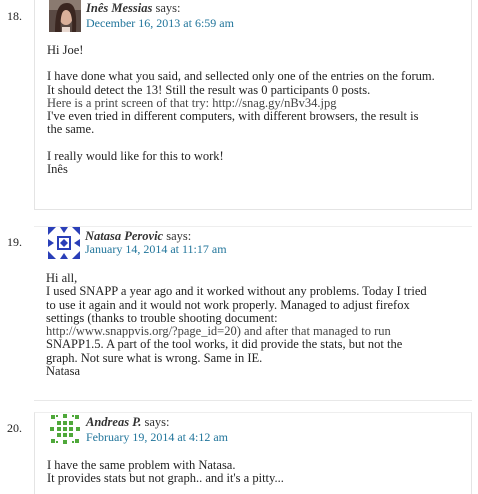  I want to click on text-line: Natasa, so click(63, 371).